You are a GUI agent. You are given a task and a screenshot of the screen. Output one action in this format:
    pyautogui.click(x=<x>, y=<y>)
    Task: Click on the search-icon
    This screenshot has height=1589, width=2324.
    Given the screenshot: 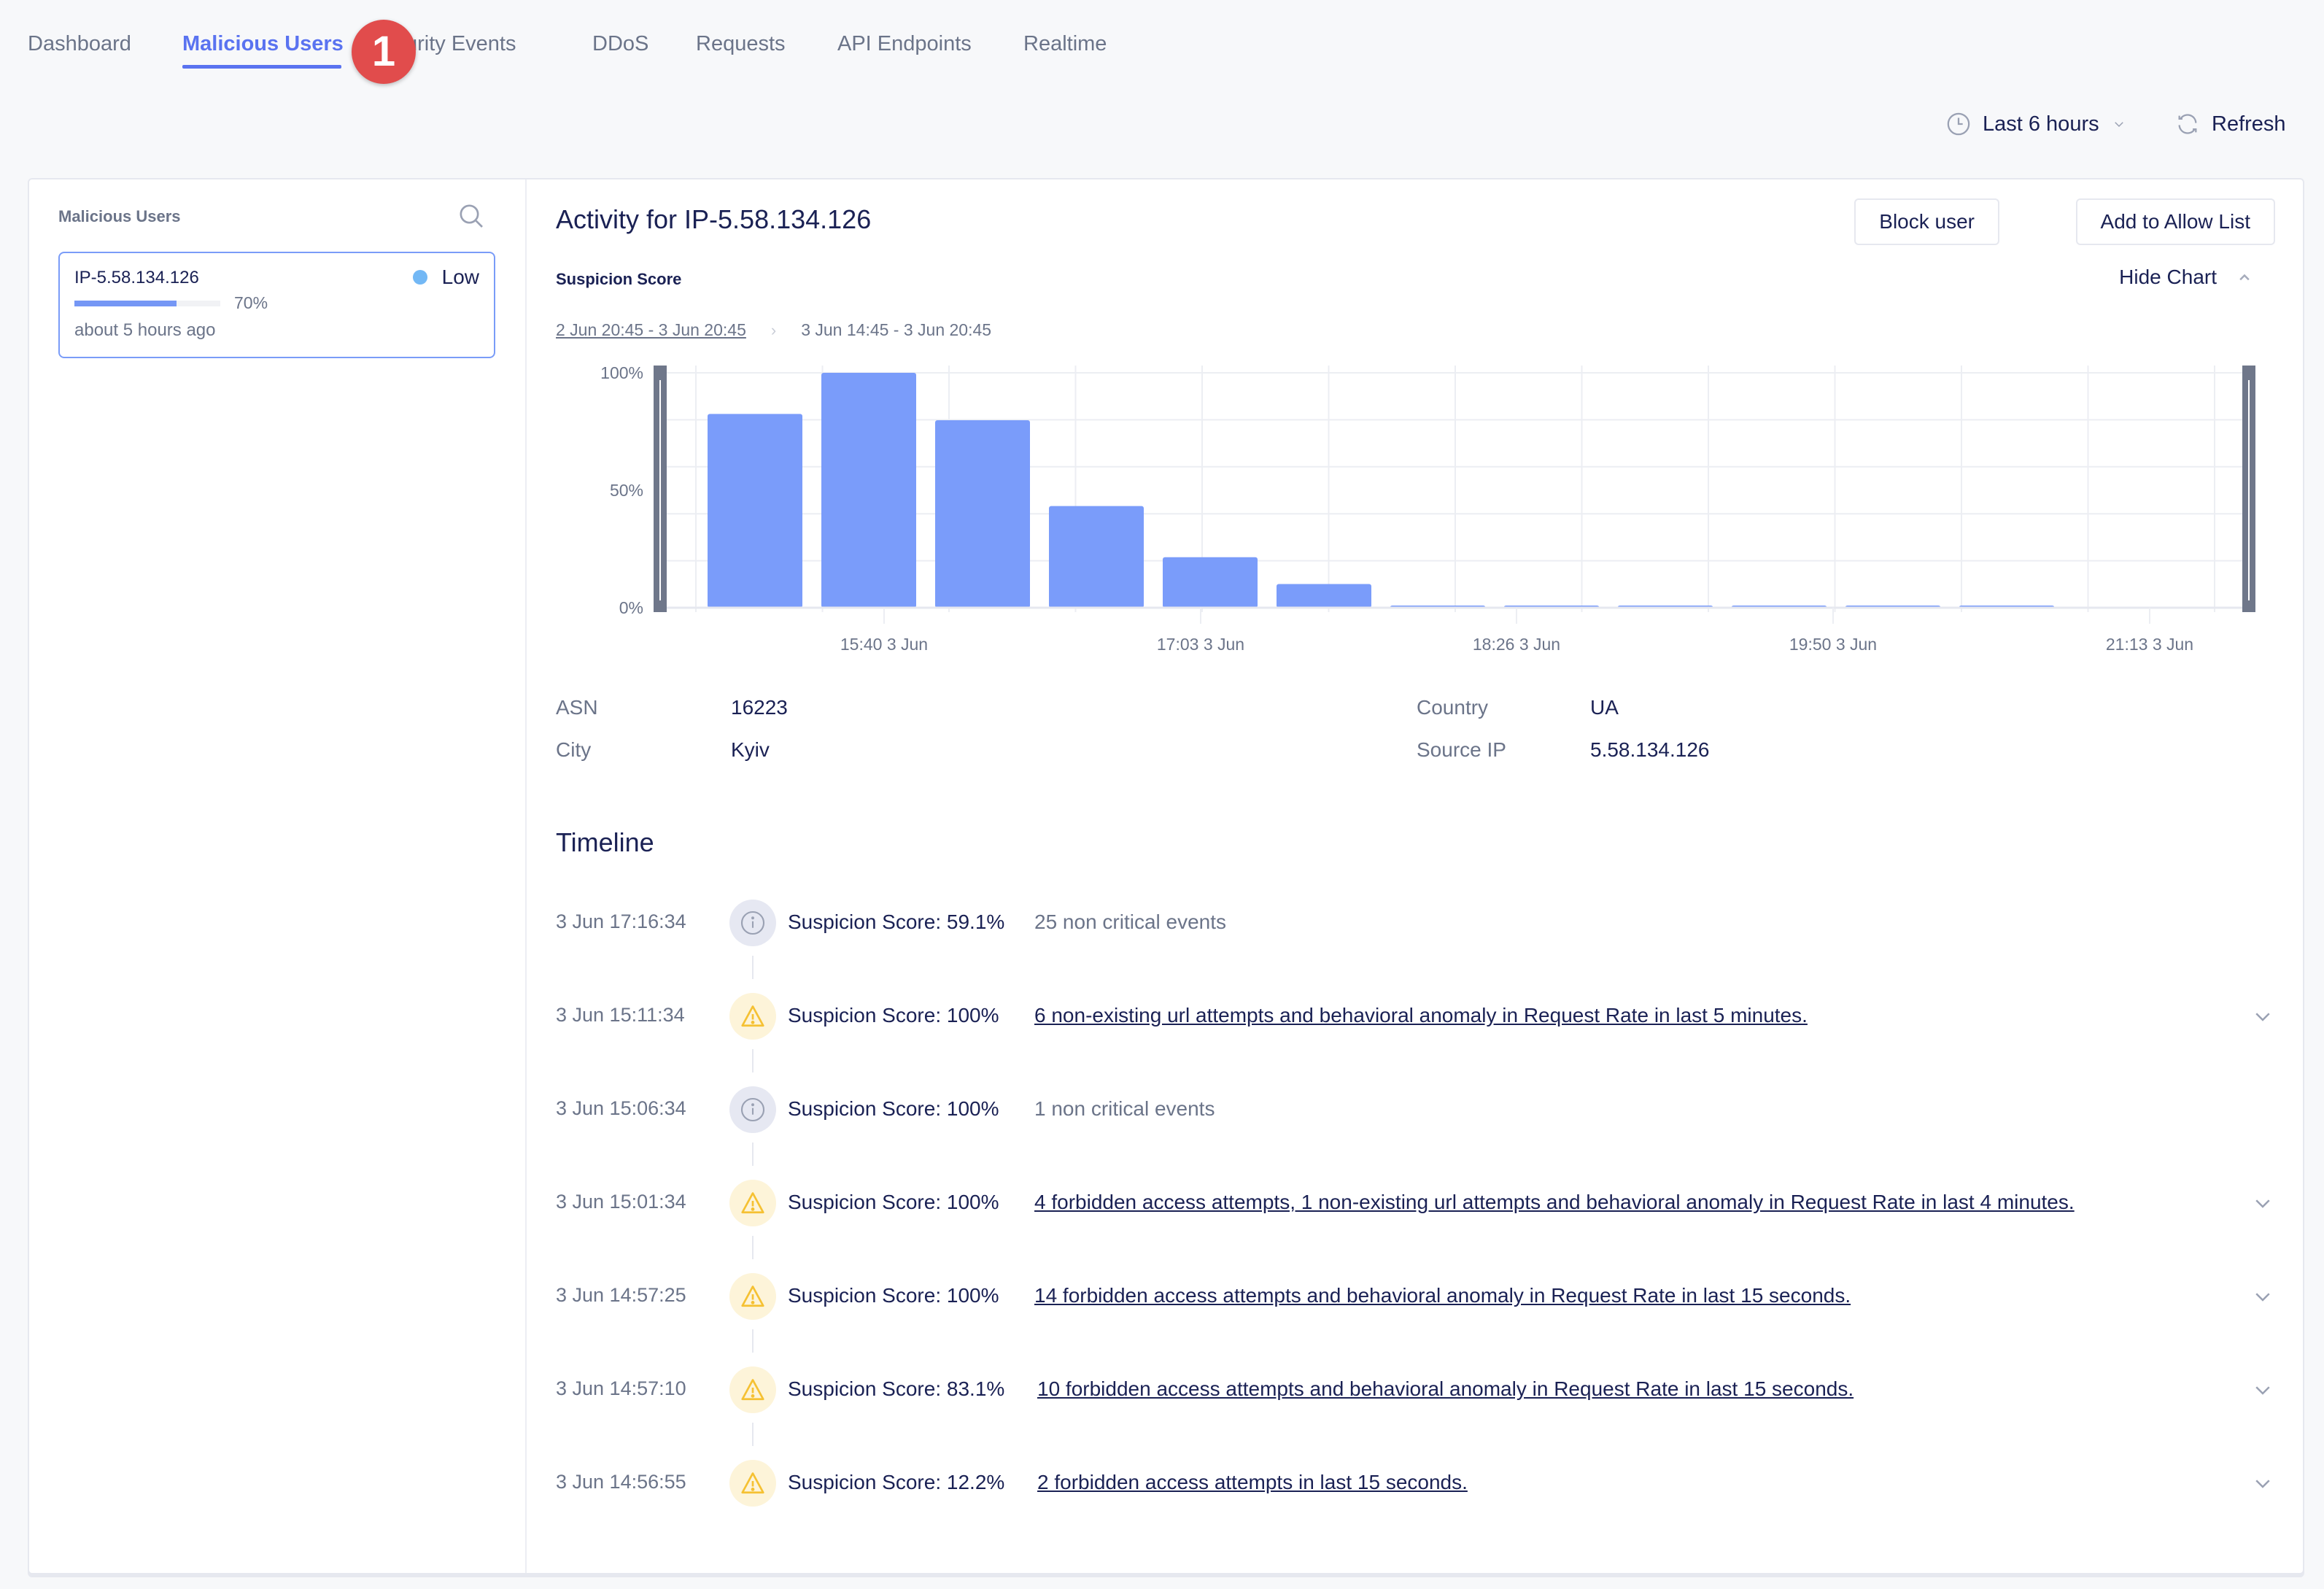 What is the action you would take?
    pyautogui.click(x=471, y=216)
    